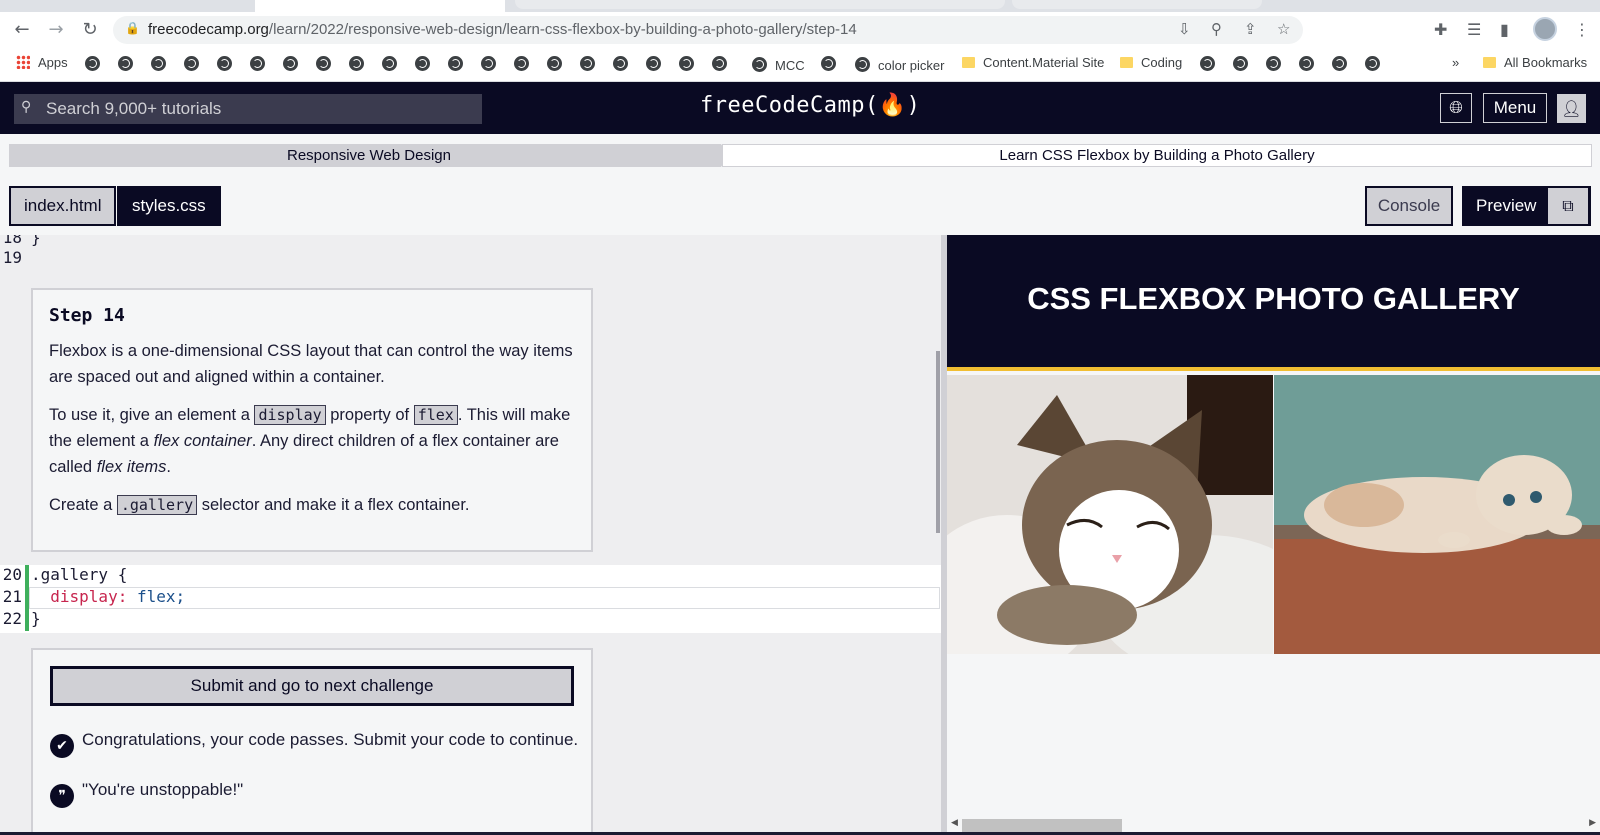  Describe the element at coordinates (169, 206) in the screenshot. I see `tab-styles-css: styles.css` at that location.